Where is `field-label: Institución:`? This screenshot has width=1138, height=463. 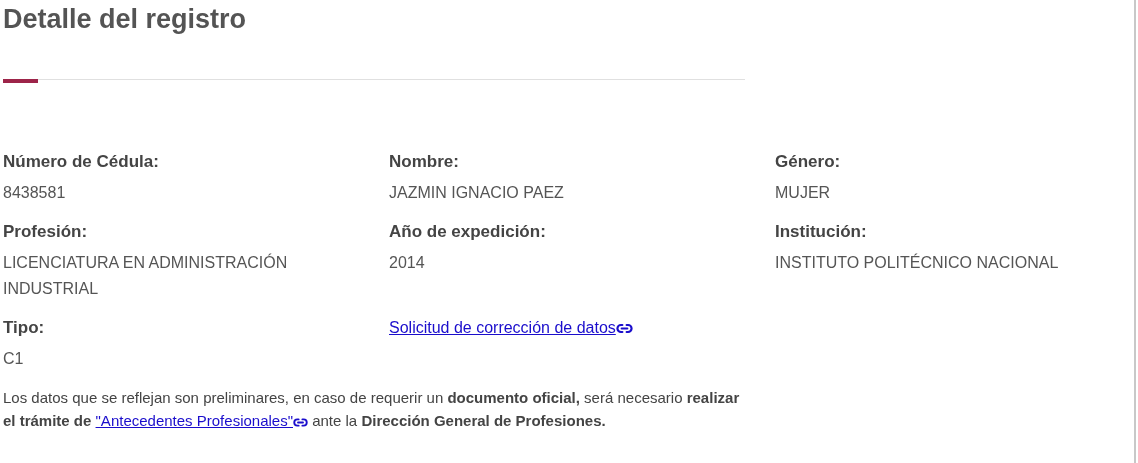 field-label: Institución: is located at coordinates (821, 232).